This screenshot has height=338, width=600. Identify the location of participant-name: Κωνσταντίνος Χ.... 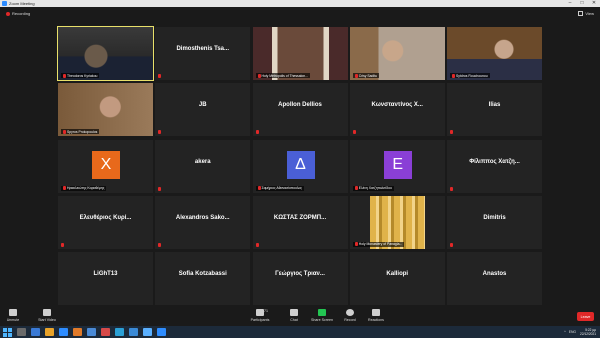
(397, 105).